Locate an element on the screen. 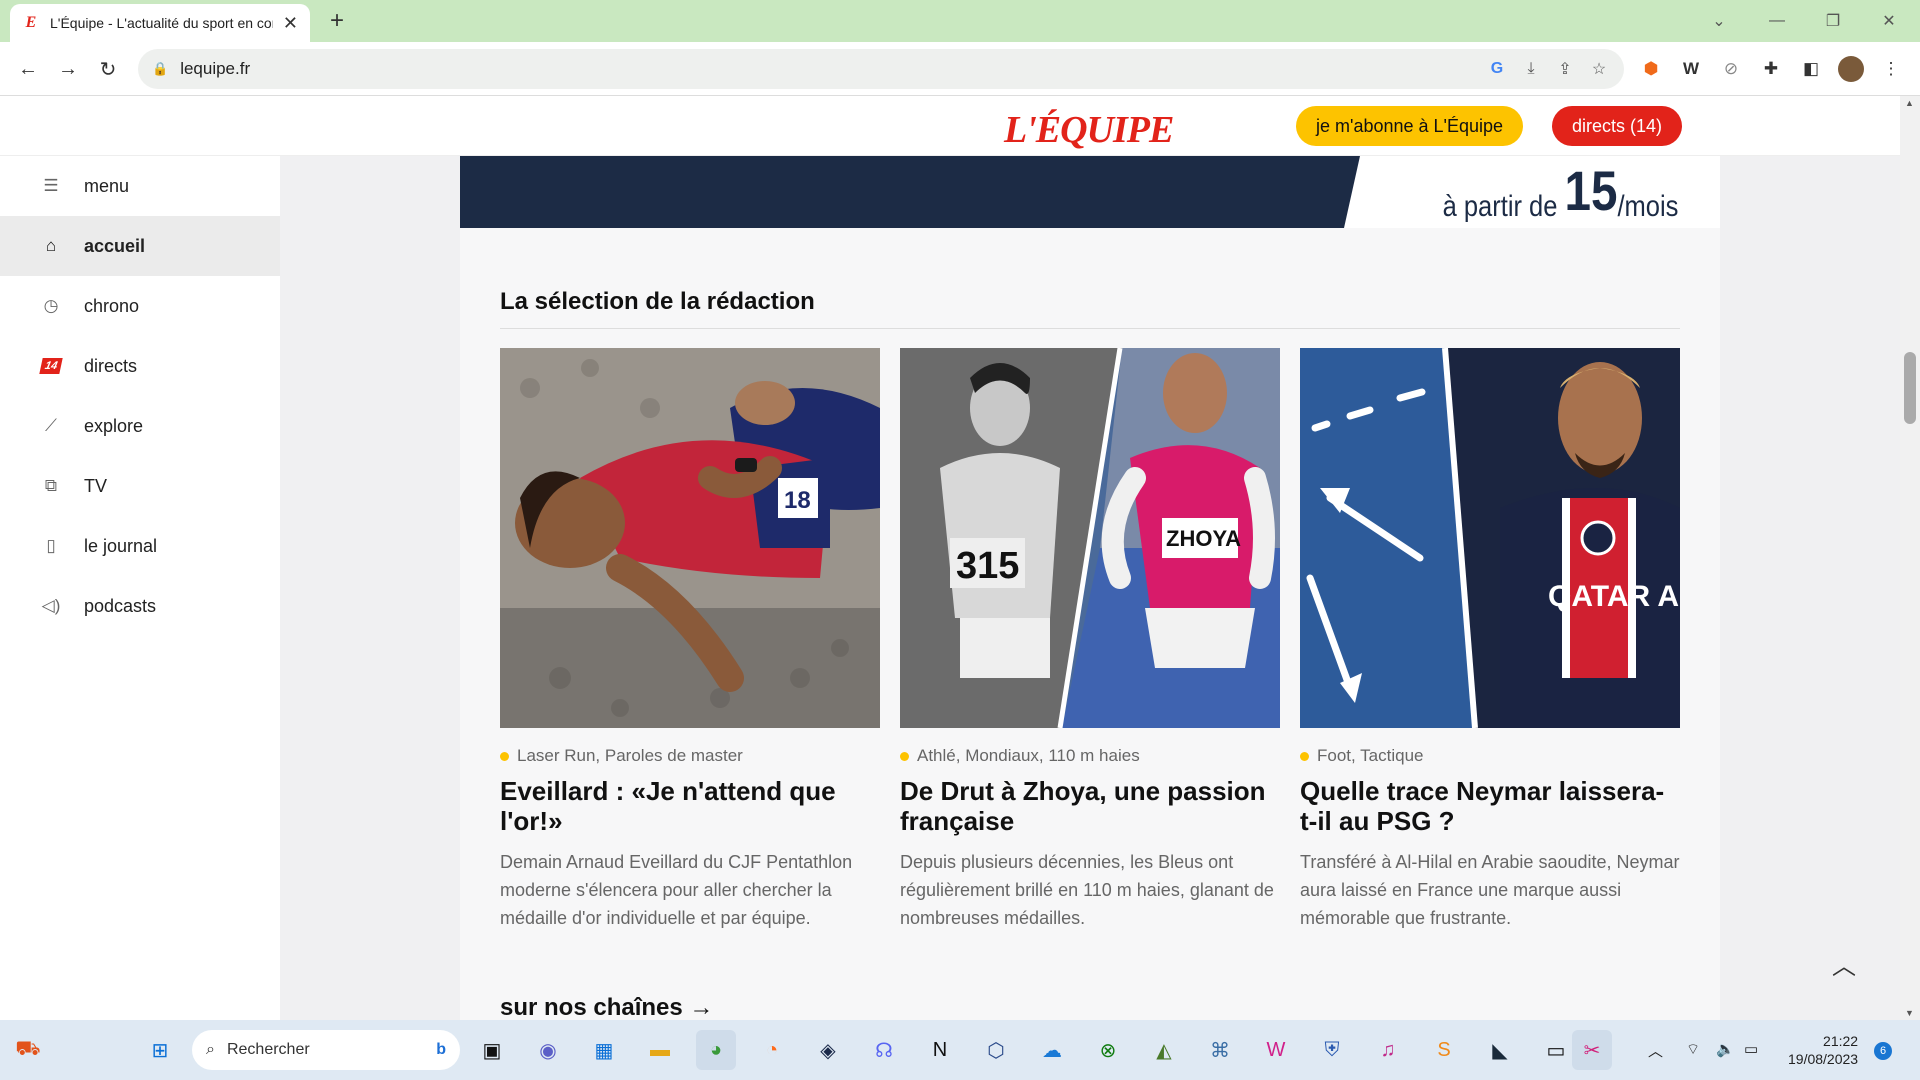 This screenshot has width=1920, height=1080. lock-icon: 🔒 is located at coordinates (160, 69).